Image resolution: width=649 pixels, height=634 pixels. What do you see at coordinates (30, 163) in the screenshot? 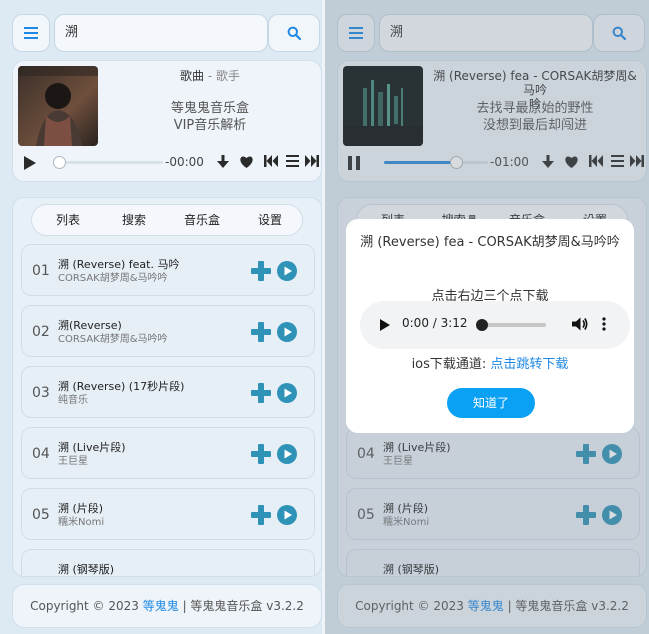
I see `play-icon` at bounding box center [30, 163].